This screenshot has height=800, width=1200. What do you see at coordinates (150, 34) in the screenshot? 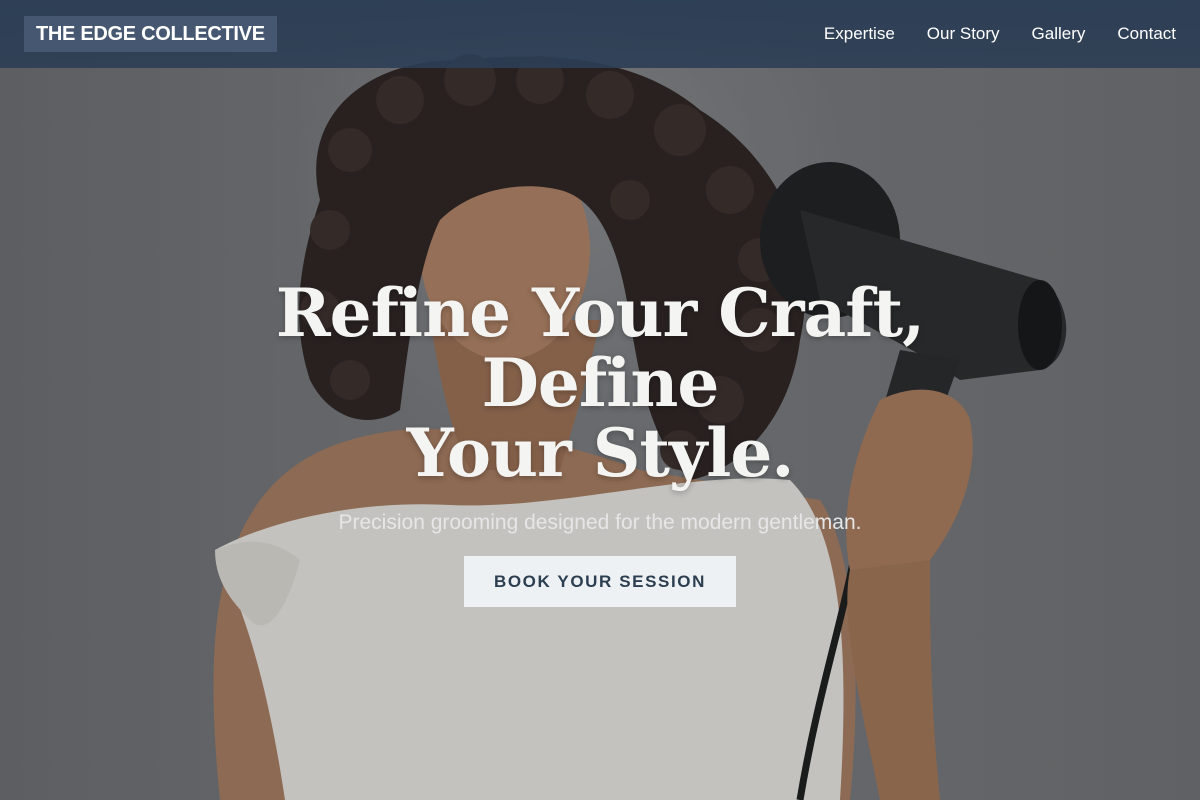
I see `brand-logo-link: THE EDGE COLLECTIVE` at bounding box center [150, 34].